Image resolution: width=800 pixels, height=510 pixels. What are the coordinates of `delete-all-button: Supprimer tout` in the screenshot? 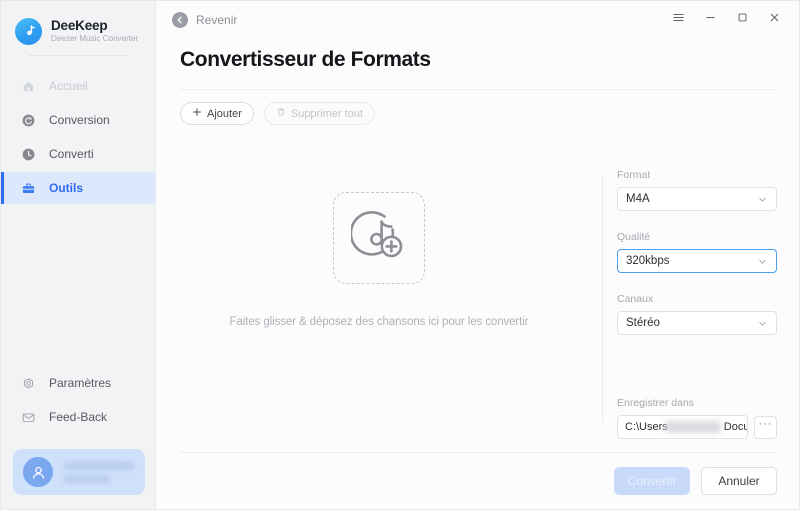 It's located at (319, 113).